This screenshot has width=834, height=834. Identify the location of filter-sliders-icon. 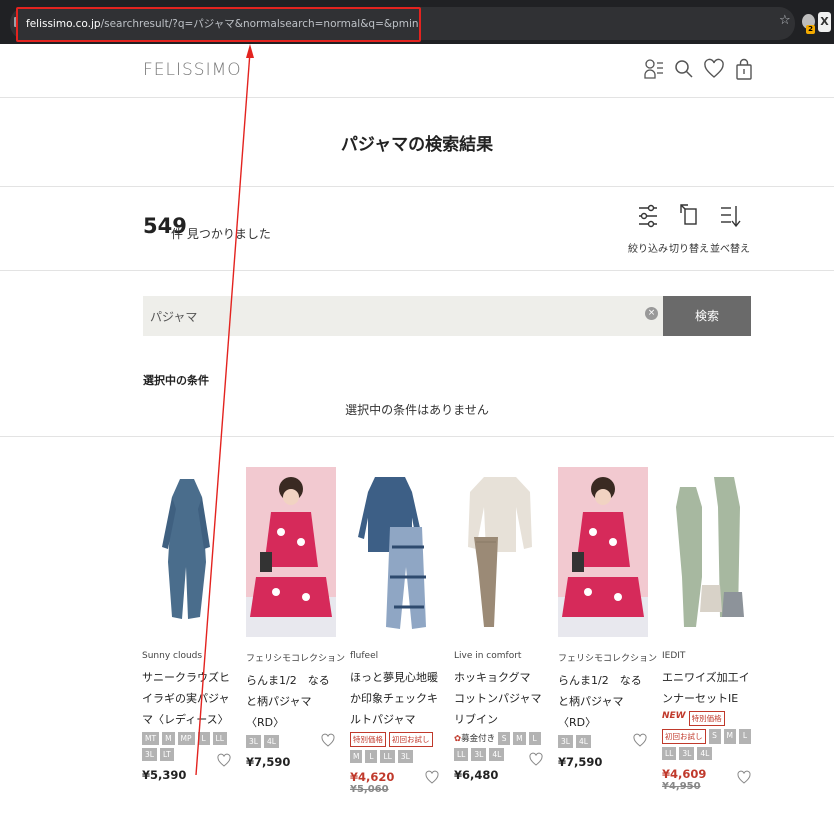
(648, 216).